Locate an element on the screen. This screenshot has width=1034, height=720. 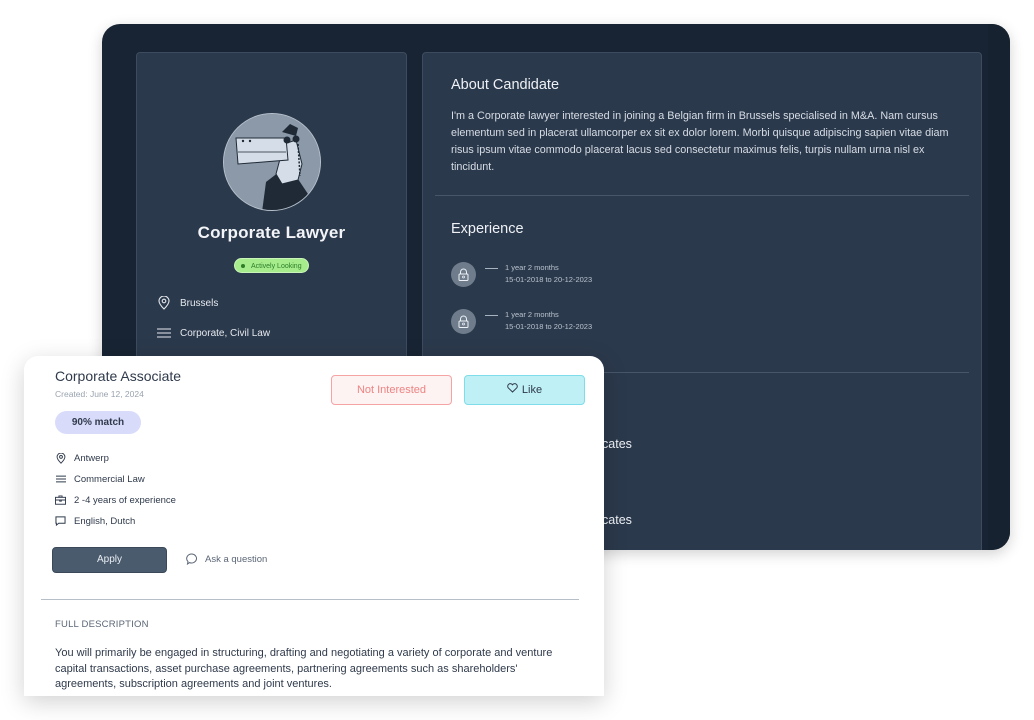
job-created-date: Created: June 12, 2024 is located at coordinates (99, 394).